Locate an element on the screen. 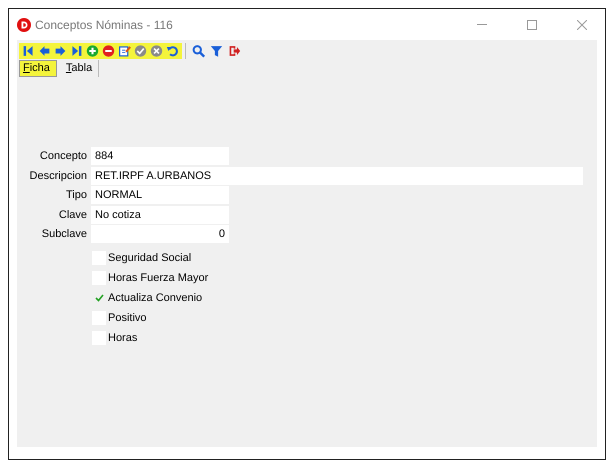  tab: Ficha is located at coordinates (38, 68).